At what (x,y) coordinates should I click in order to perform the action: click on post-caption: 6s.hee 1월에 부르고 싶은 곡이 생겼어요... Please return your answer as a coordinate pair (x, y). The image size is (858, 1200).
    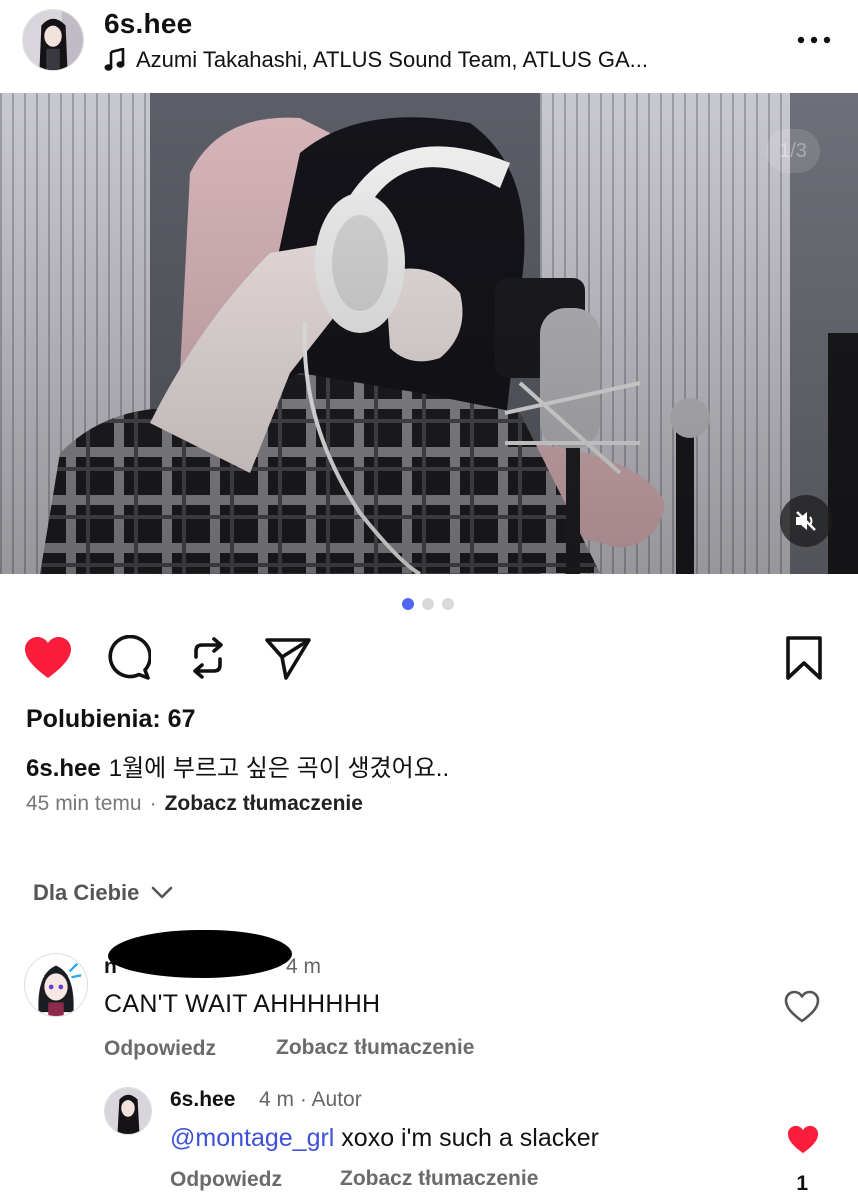
    Looking at the image, I should click on (237, 765).